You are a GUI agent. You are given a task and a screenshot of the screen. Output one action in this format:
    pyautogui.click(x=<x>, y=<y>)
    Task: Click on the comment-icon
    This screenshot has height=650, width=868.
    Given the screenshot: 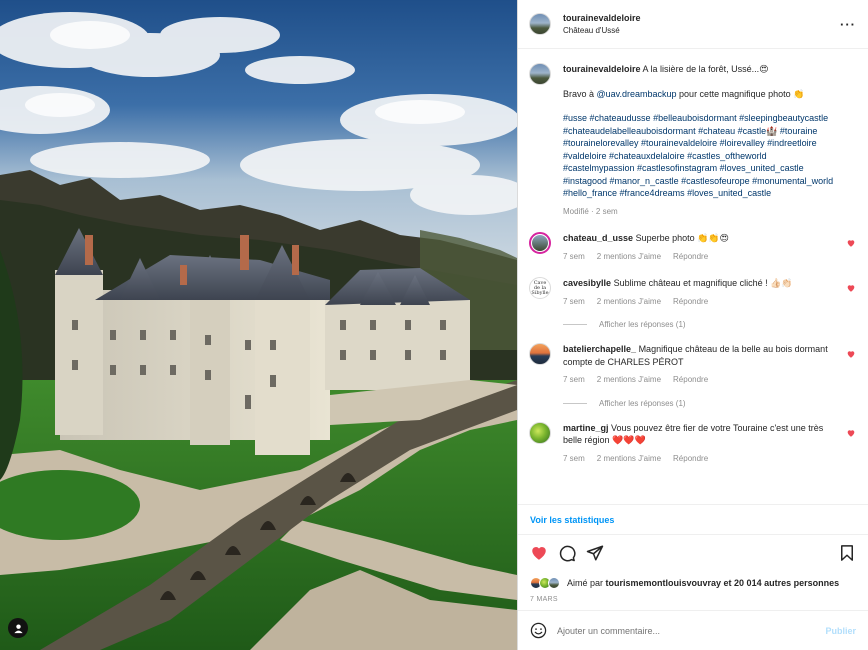 What is the action you would take?
    pyautogui.click(x=567, y=553)
    